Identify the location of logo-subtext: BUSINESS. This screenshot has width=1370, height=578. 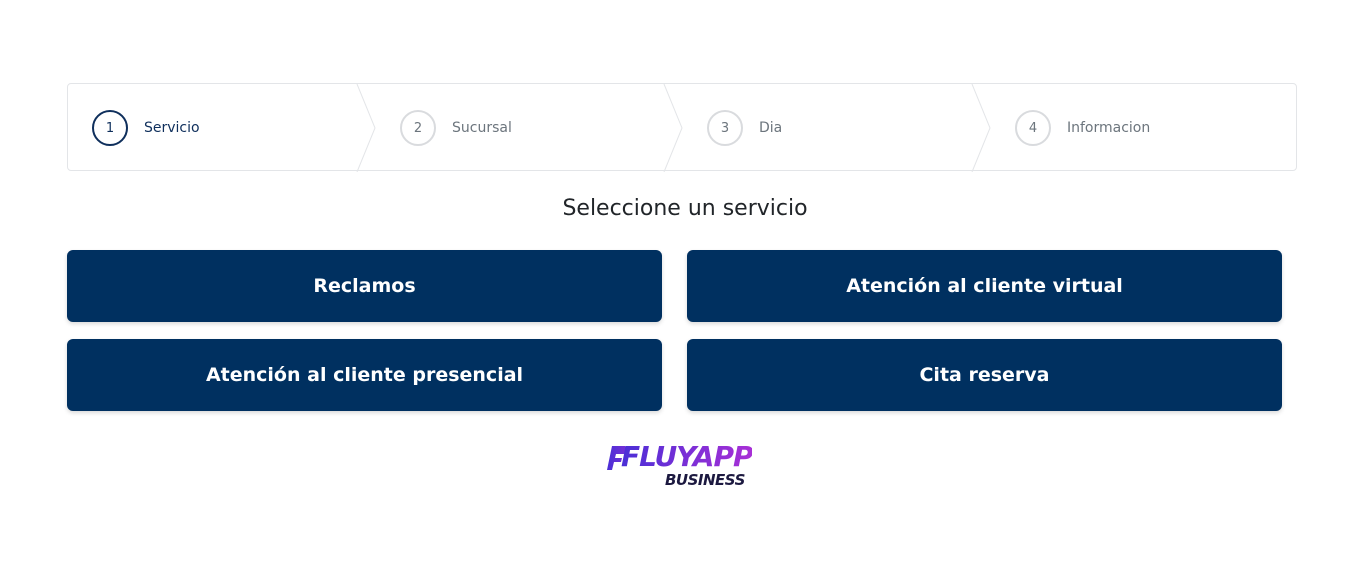
(705, 480).